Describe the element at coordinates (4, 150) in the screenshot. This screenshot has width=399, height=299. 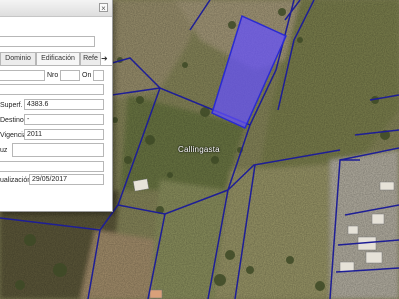
I see `uz-label: uz` at that location.